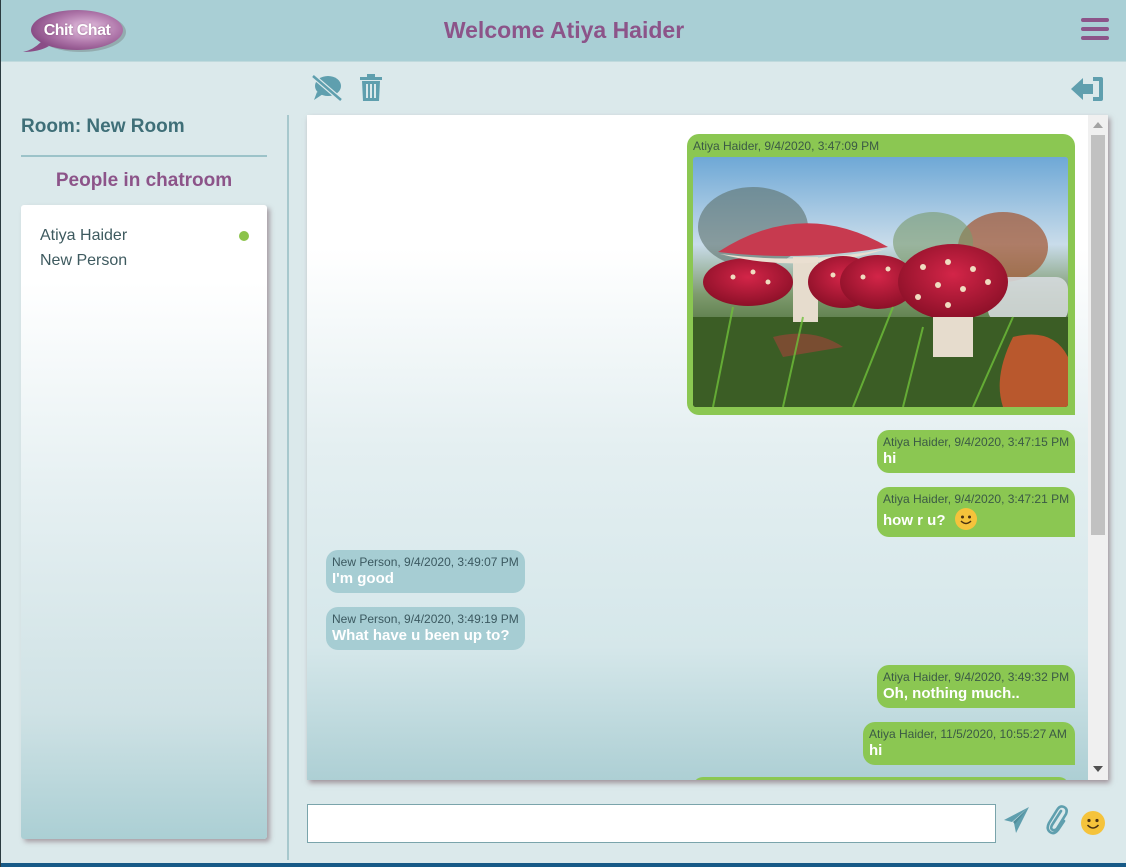 The image size is (1126, 867). Describe the element at coordinates (144, 156) in the screenshot. I see `sidebar-divider` at that location.